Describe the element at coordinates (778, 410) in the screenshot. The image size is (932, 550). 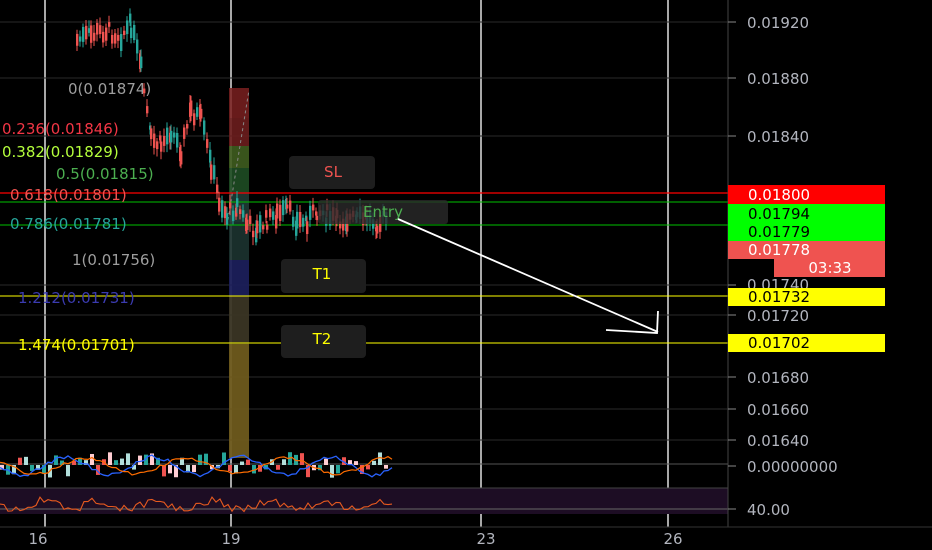
I see `price-tick: 0.01660` at that location.